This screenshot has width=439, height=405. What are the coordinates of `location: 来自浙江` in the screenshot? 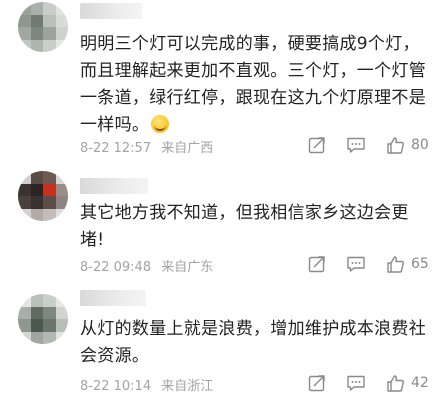 It's located at (187, 386).